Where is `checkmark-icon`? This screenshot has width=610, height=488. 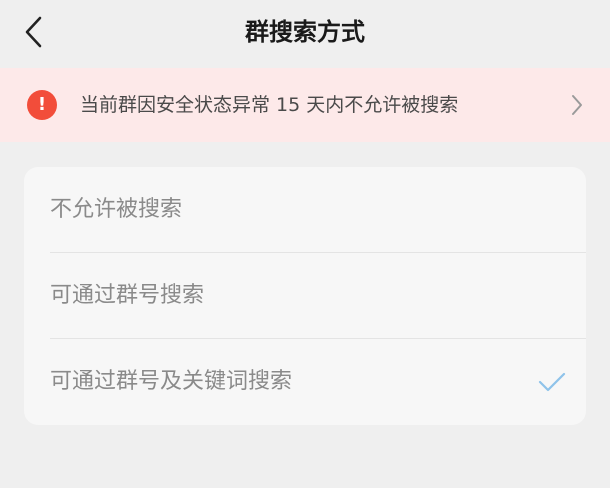 checkmark-icon is located at coordinates (552, 382).